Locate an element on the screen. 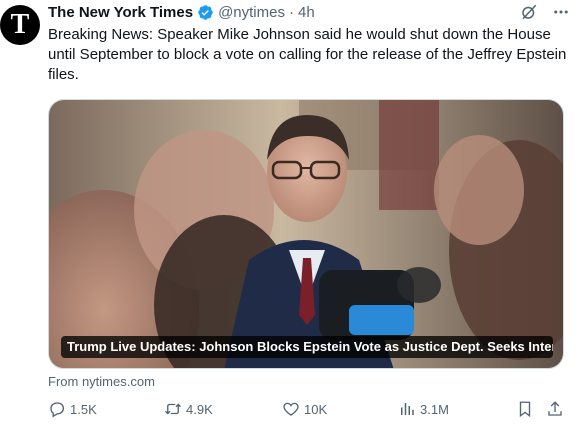 This screenshot has width=578, height=426. repost-icon is located at coordinates (173, 409).